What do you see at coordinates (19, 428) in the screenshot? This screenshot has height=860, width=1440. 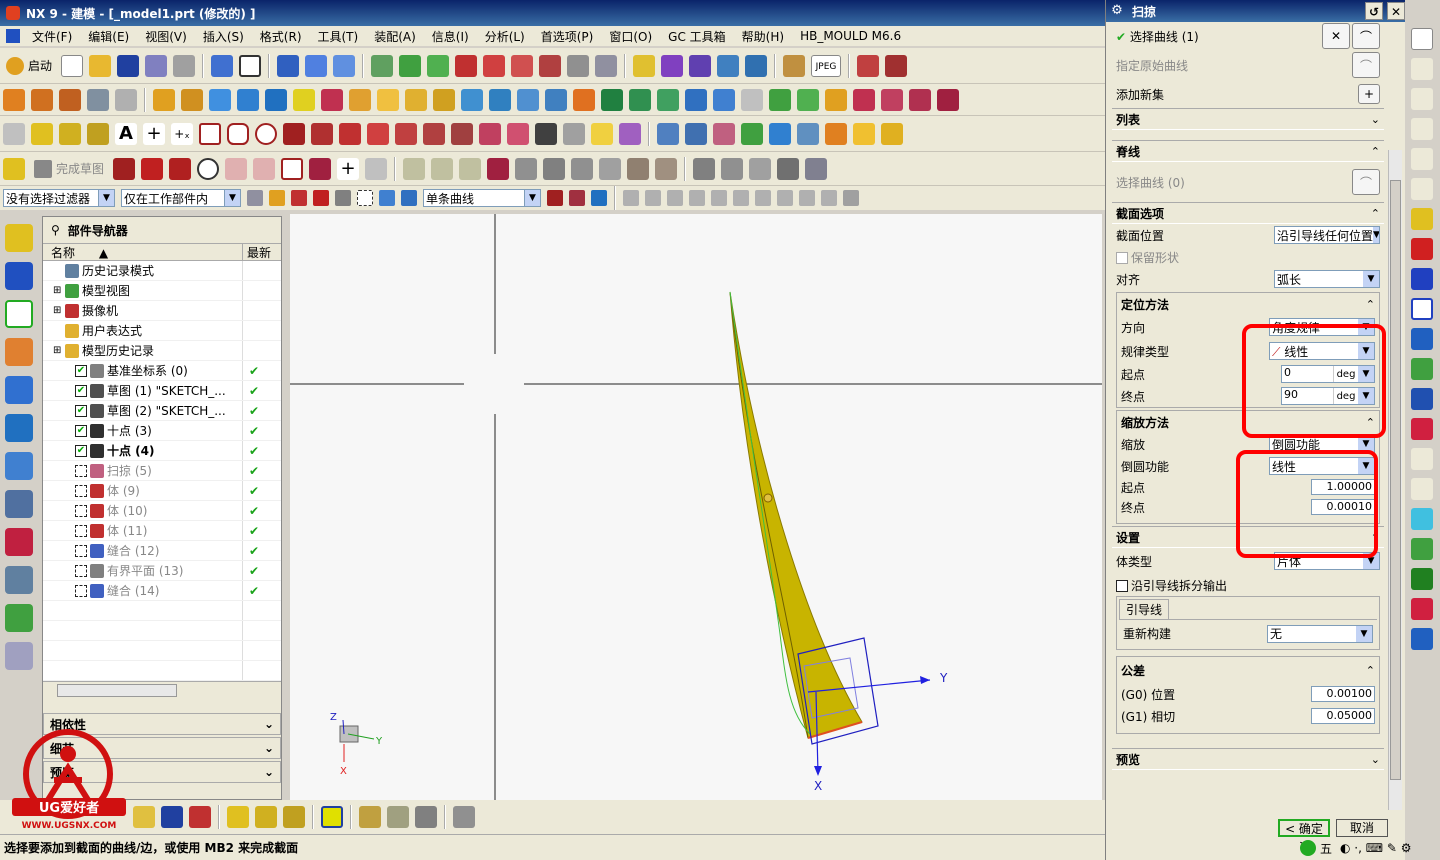 I see `web-browser-icon` at bounding box center [19, 428].